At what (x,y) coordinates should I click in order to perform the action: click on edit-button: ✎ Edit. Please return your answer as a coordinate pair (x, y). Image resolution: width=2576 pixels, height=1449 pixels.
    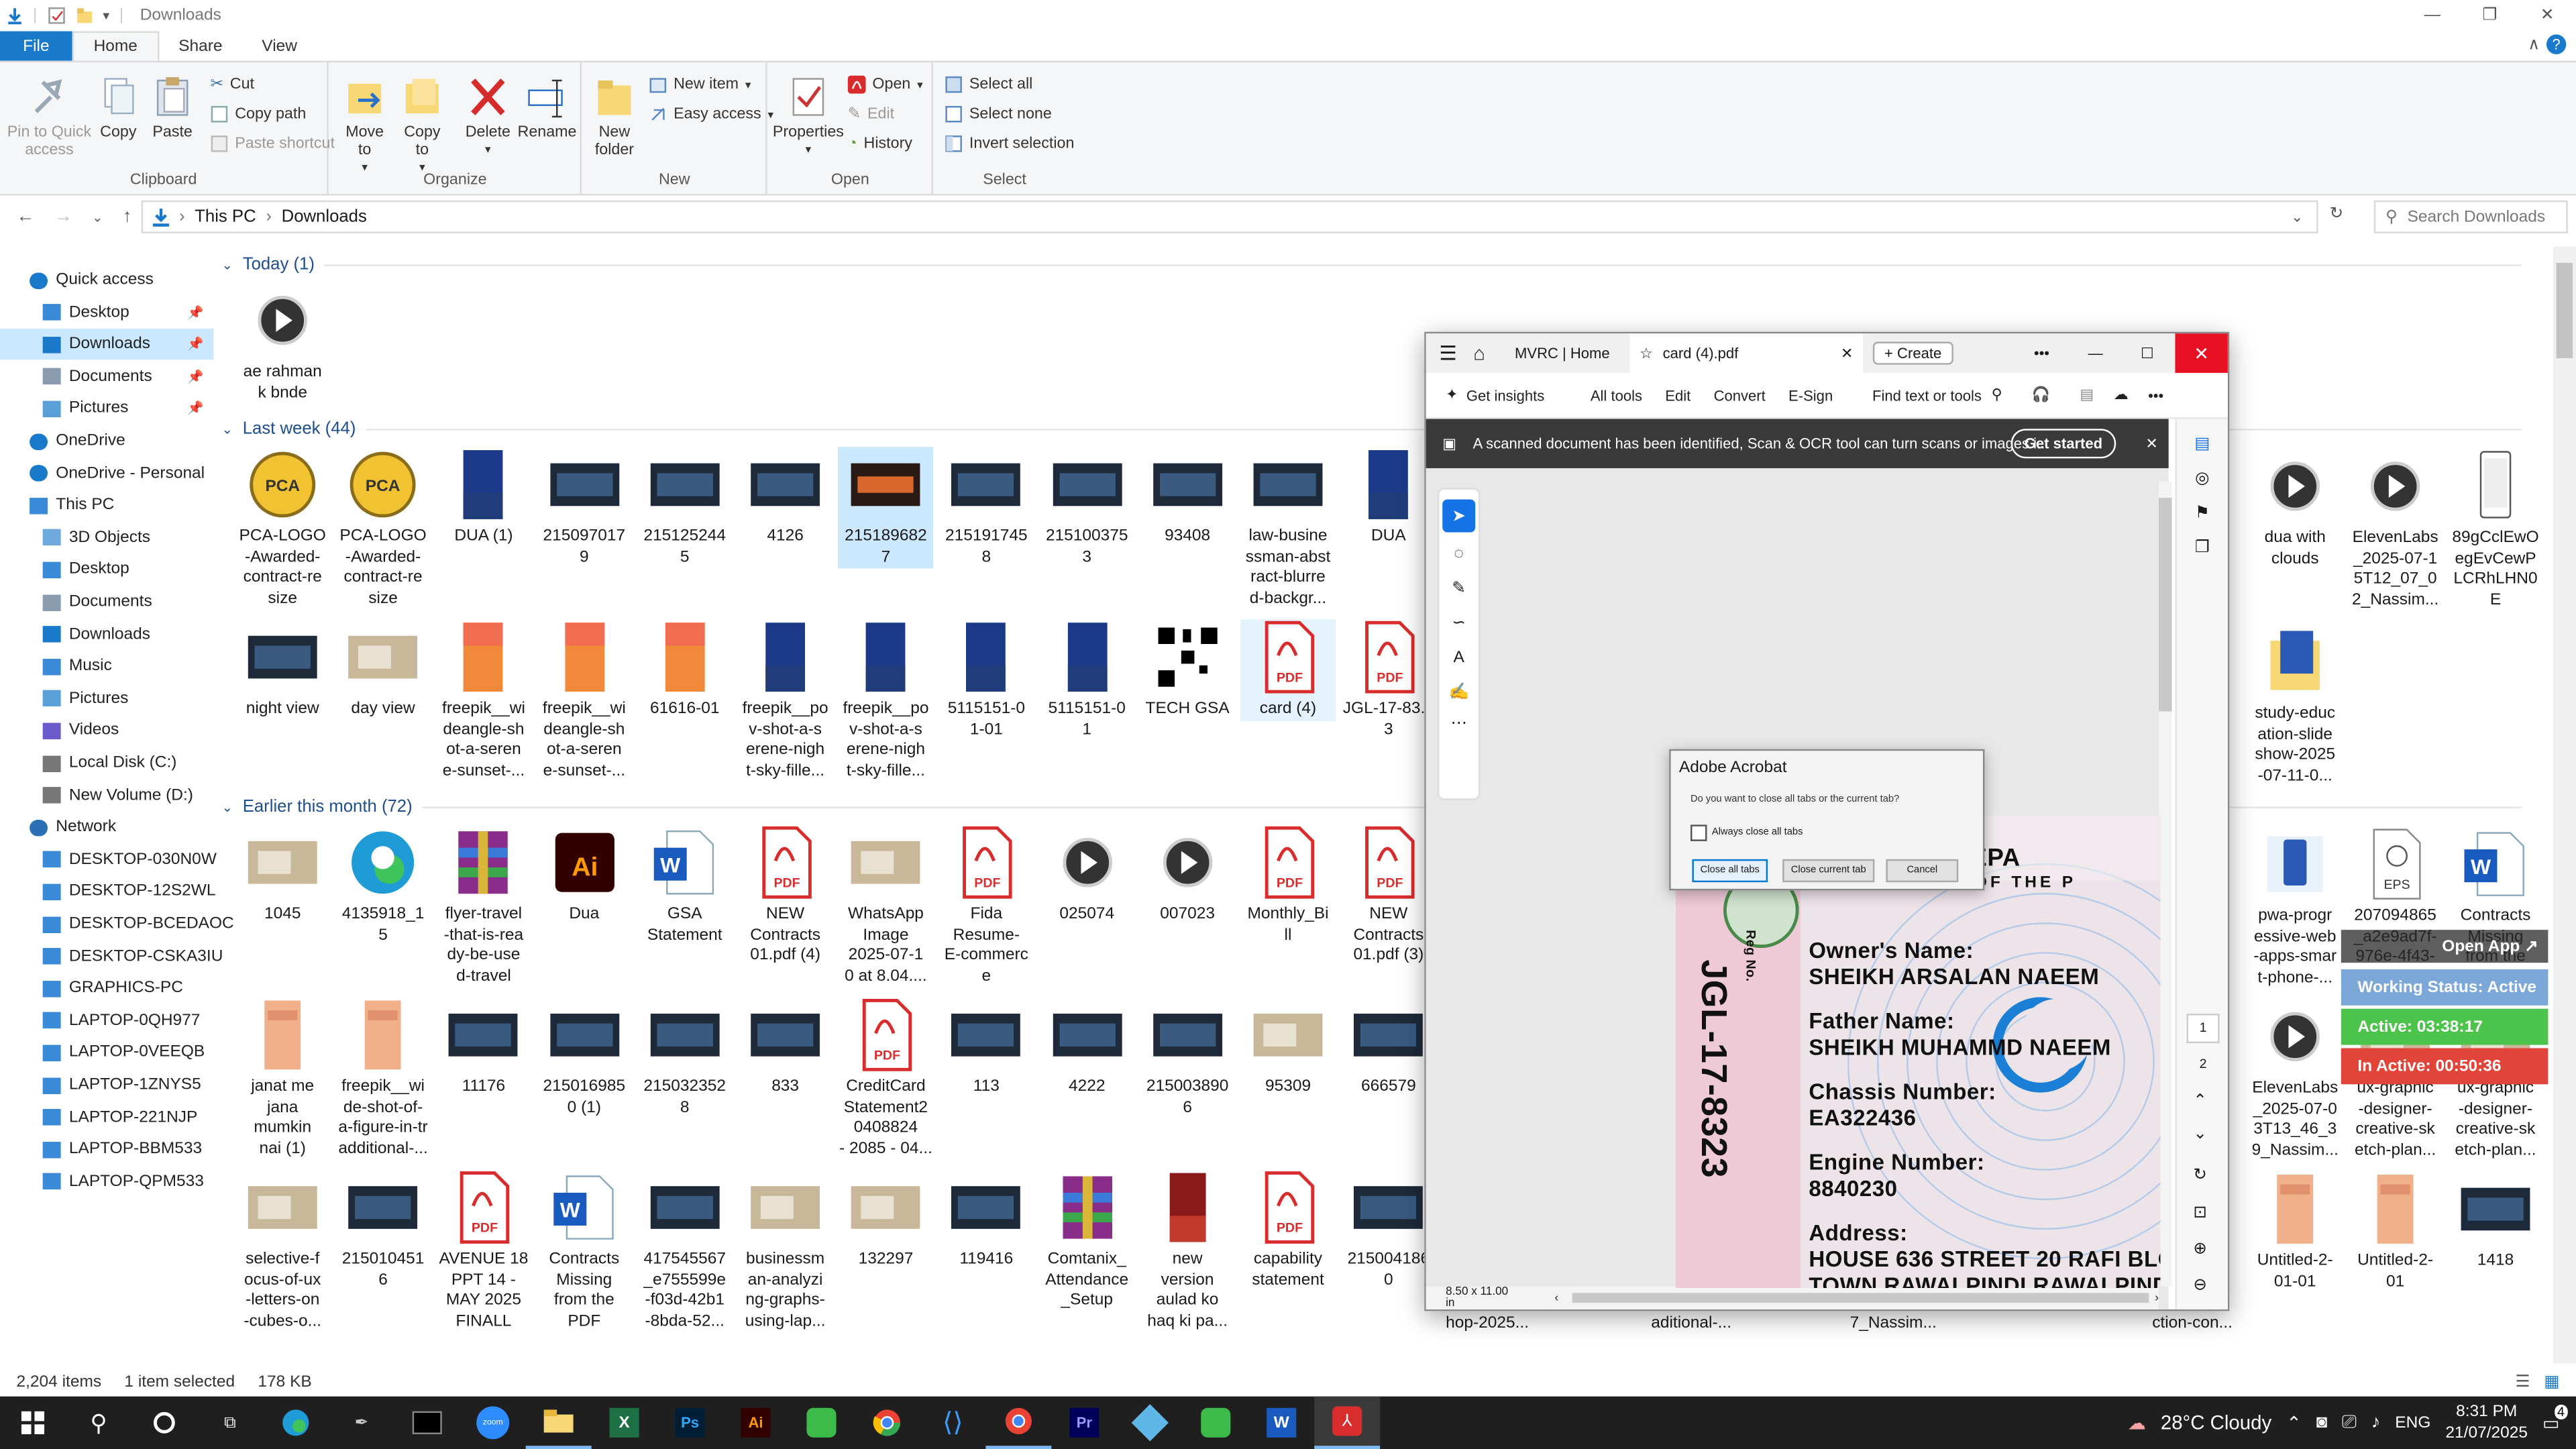
    Looking at the image, I should click on (871, 114).